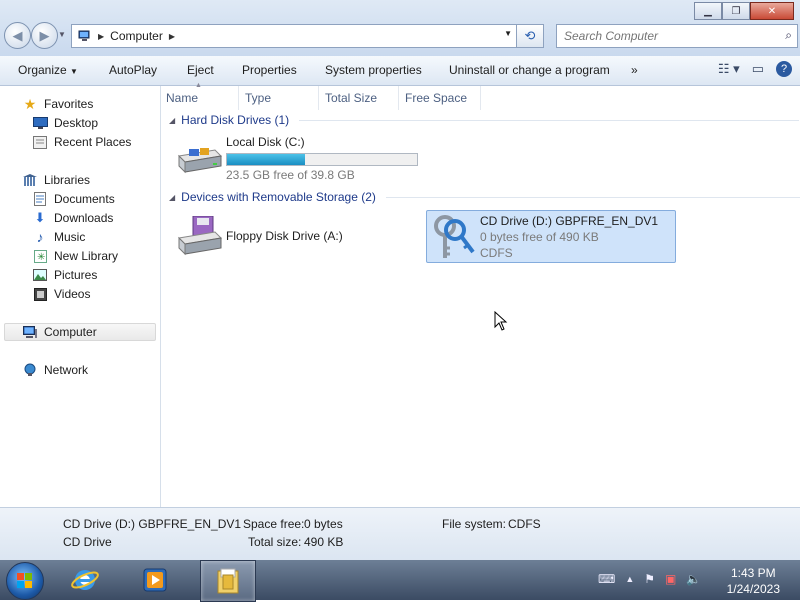  What do you see at coordinates (758, 69) in the screenshot?
I see `preview-pane-icon: ▭` at bounding box center [758, 69].